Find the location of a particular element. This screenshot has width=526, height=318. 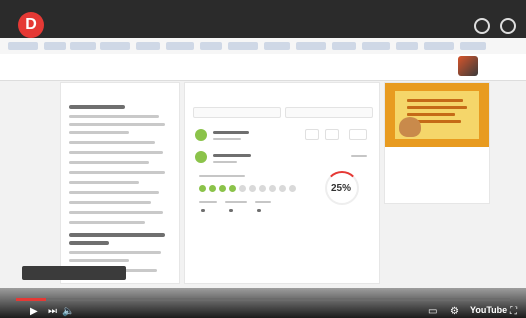

app-header is located at coordinates (263, 67).